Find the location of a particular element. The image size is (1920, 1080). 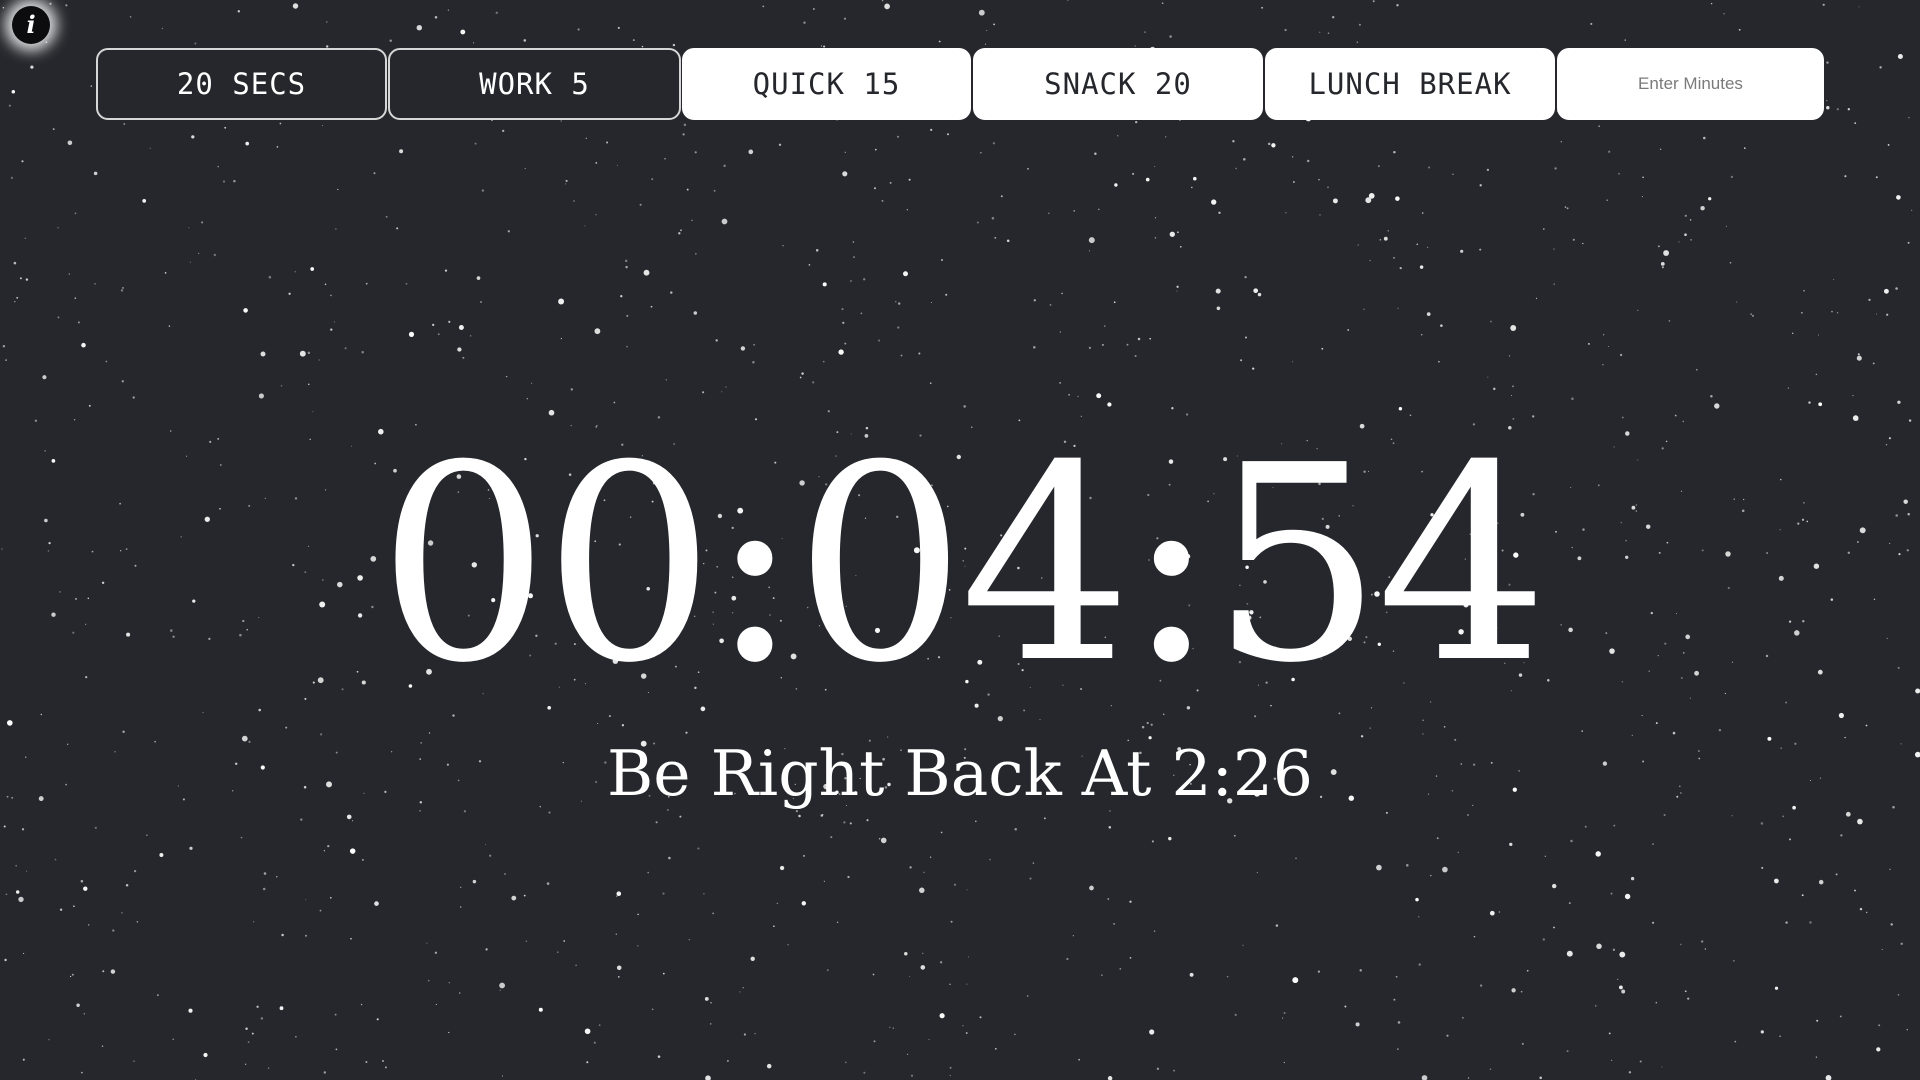

preset-work-5-button: WORK 5 is located at coordinates (534, 84).